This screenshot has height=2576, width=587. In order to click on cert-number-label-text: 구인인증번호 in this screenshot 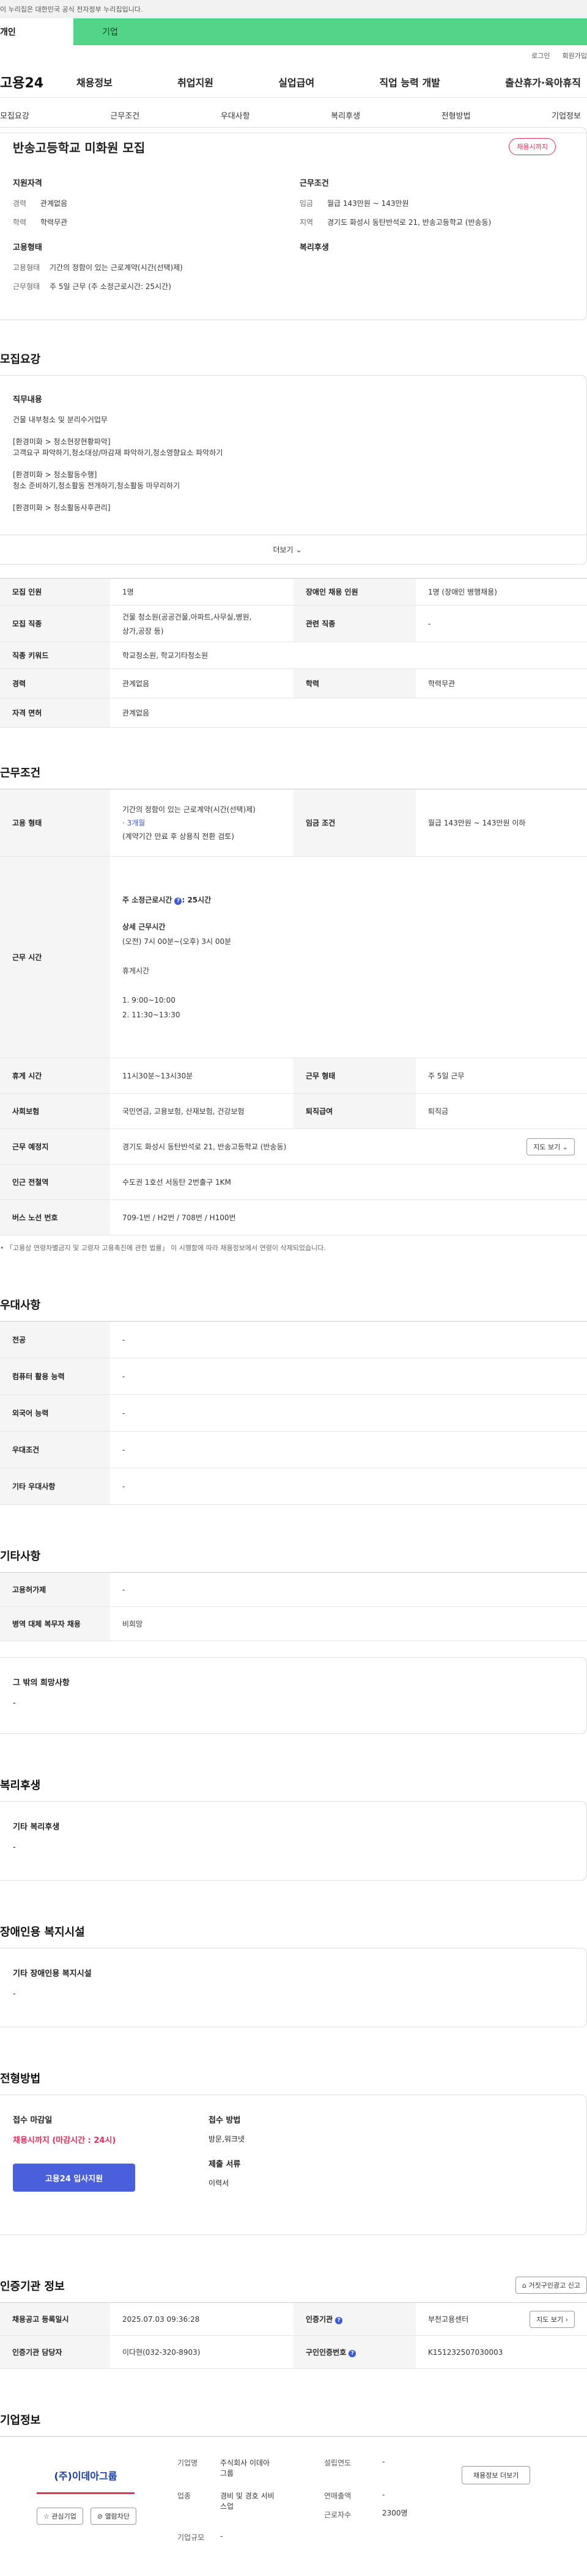, I will do `click(326, 2352)`.